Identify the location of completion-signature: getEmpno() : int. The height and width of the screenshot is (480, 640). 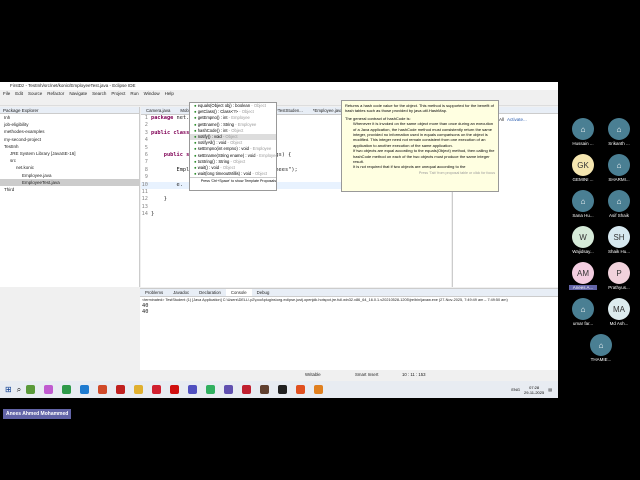
(212, 118).